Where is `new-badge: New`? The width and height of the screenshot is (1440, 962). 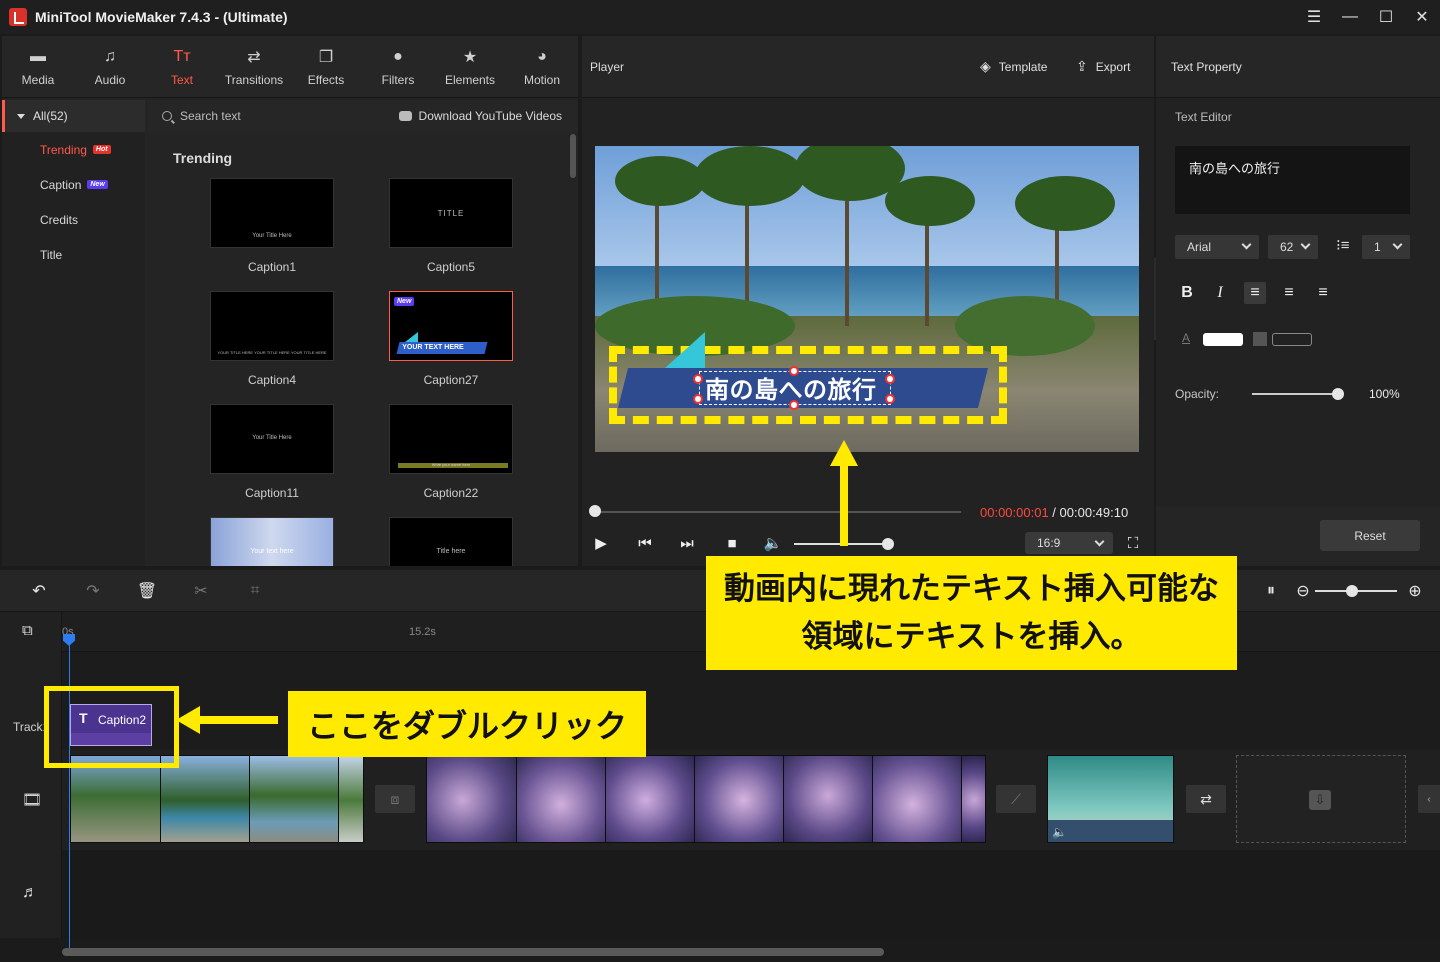
new-badge: New is located at coordinates (97, 184).